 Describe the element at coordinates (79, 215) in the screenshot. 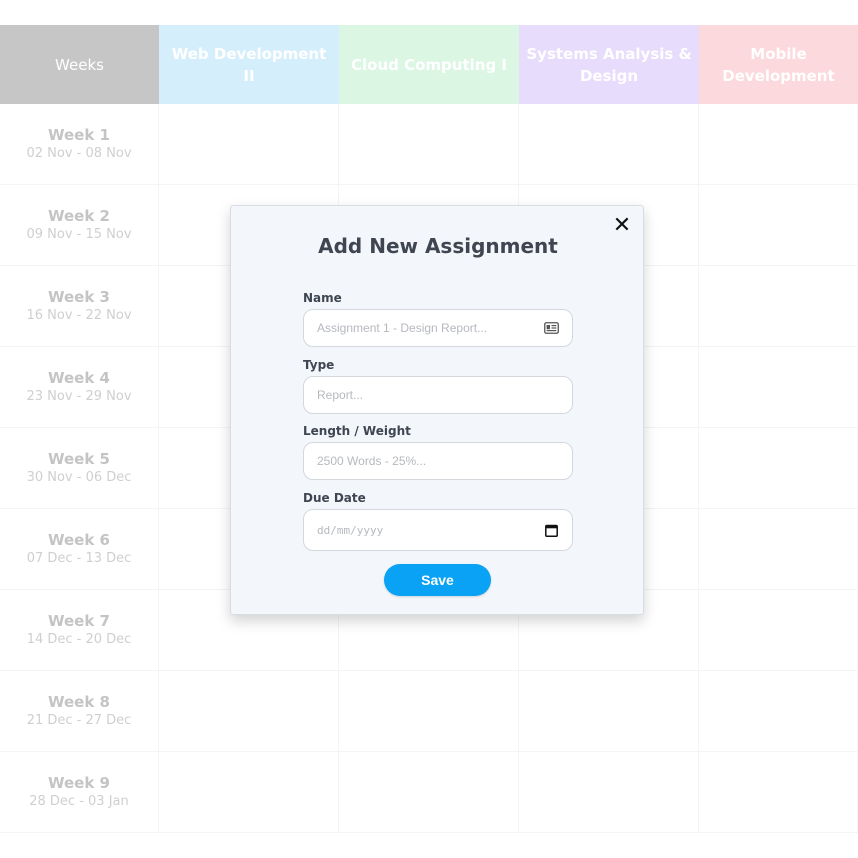

I see `week-label: Week 2` at that location.